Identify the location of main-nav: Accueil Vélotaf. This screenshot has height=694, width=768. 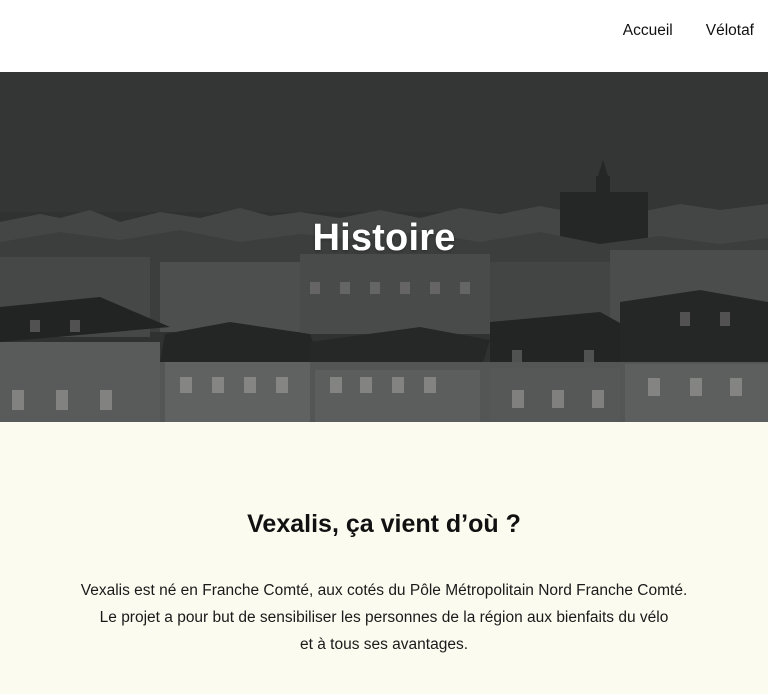
(688, 31).